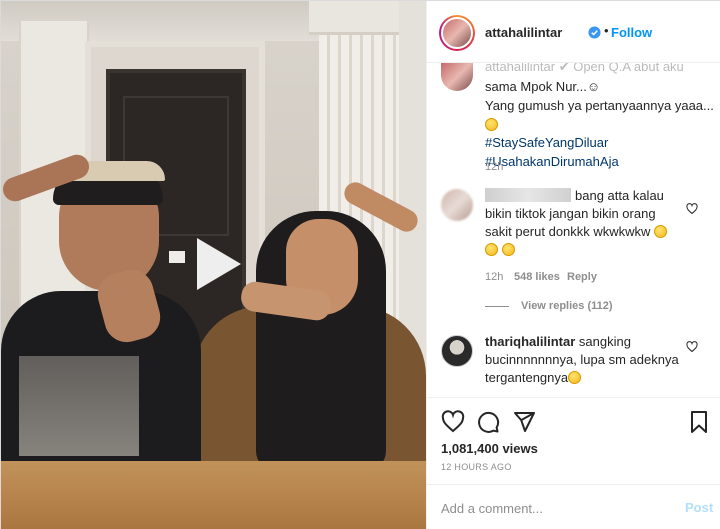  Describe the element at coordinates (494, 167) in the screenshot. I see `caption-age: 12h` at that location.